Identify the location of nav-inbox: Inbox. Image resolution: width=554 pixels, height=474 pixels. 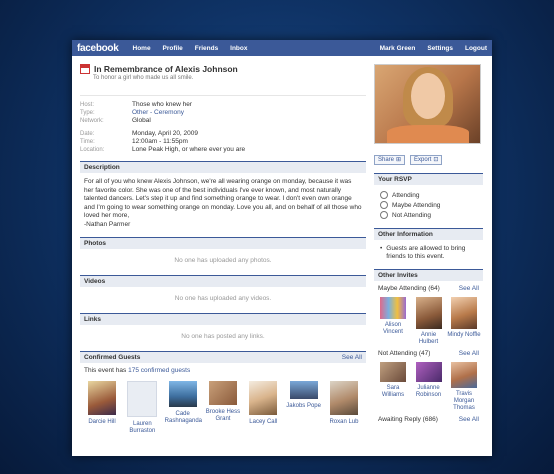
(238, 48).